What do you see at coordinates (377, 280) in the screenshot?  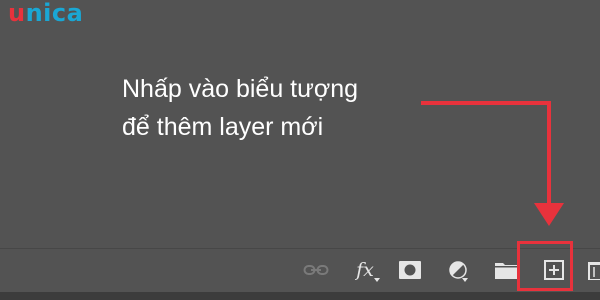 I see `fx-dropdown-caret-icon` at bounding box center [377, 280].